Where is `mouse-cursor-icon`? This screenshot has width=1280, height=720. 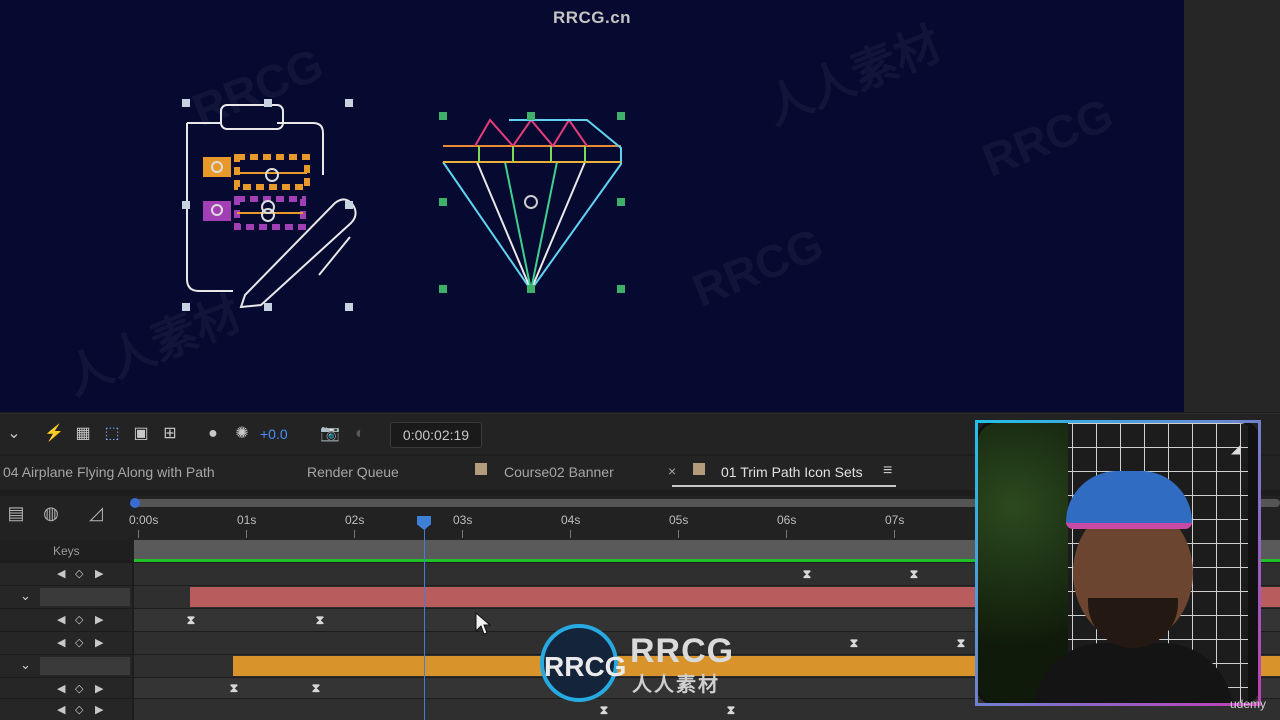
mouse-cursor-icon is located at coordinates (483, 623).